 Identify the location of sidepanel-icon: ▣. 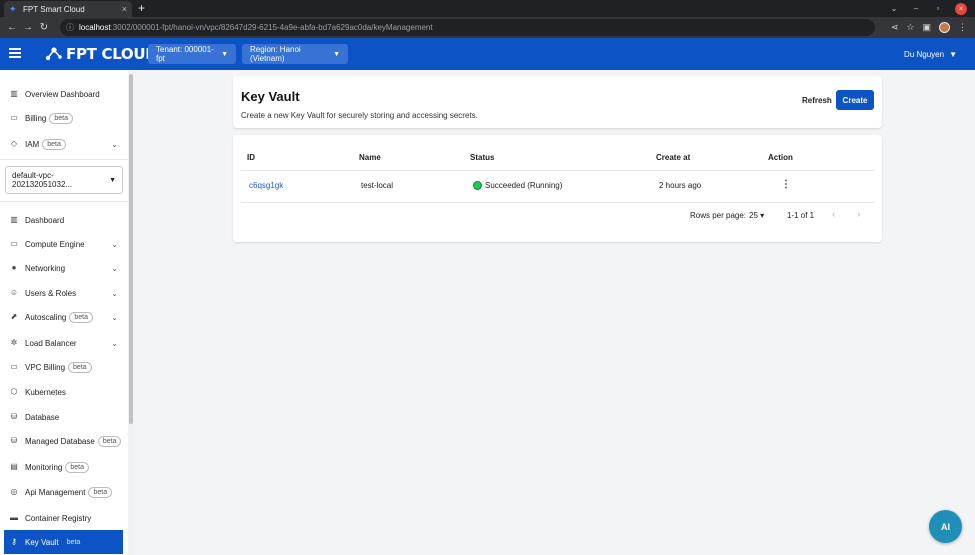
(926, 27).